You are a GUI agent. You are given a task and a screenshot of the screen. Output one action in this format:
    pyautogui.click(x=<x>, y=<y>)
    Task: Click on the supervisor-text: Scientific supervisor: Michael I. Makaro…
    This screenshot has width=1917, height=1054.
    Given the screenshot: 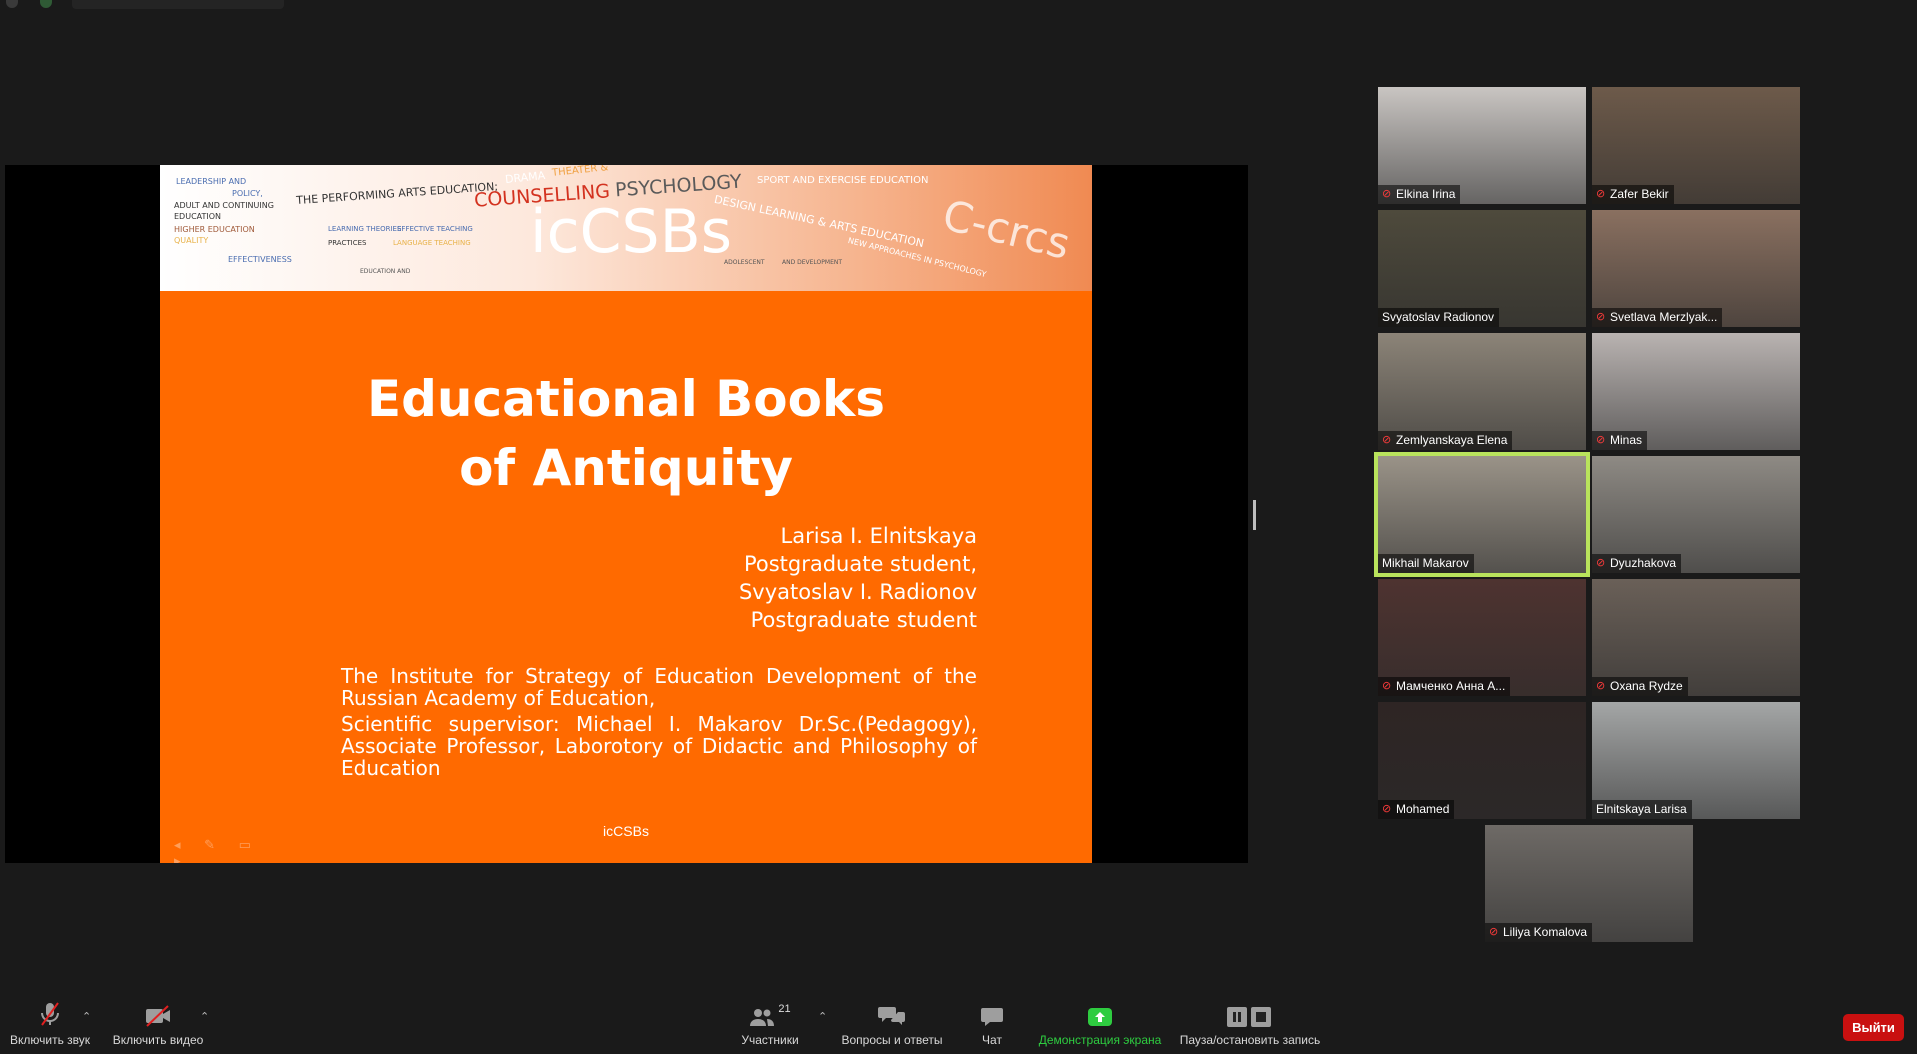 What is the action you would take?
    pyautogui.click(x=659, y=746)
    